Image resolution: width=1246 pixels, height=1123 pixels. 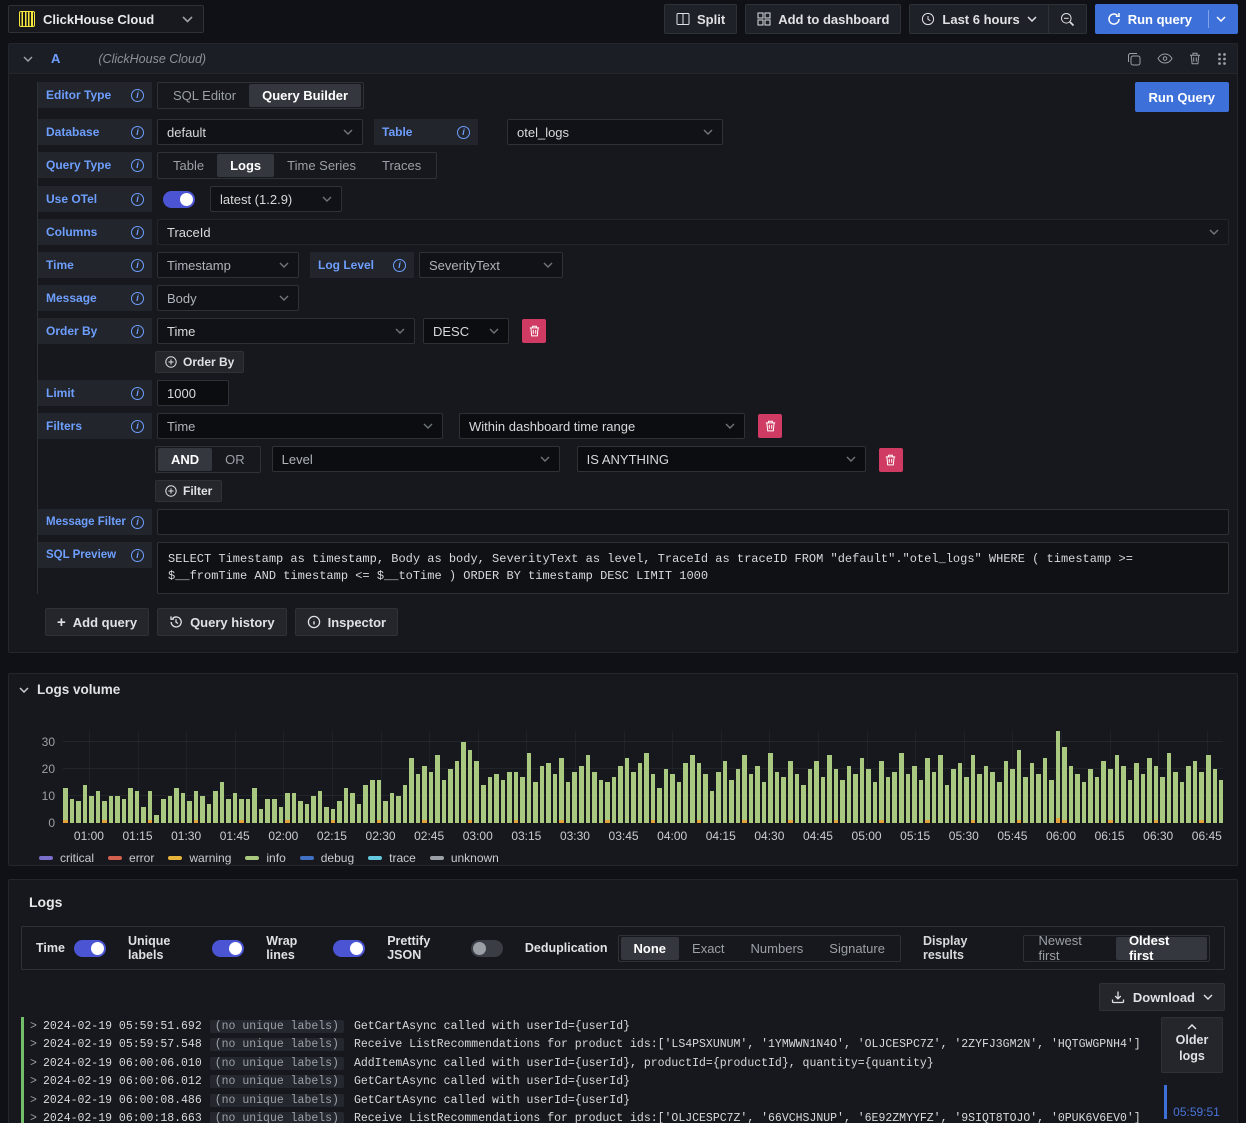 What do you see at coordinates (1166, 19) in the screenshot?
I see `run-query-button: Run query` at bounding box center [1166, 19].